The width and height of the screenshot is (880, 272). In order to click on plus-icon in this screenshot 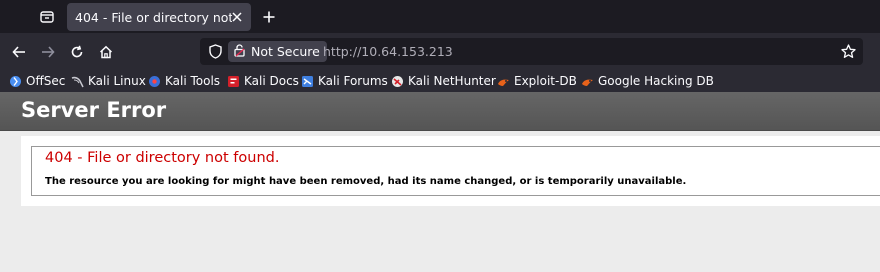, I will do `click(269, 17)`.